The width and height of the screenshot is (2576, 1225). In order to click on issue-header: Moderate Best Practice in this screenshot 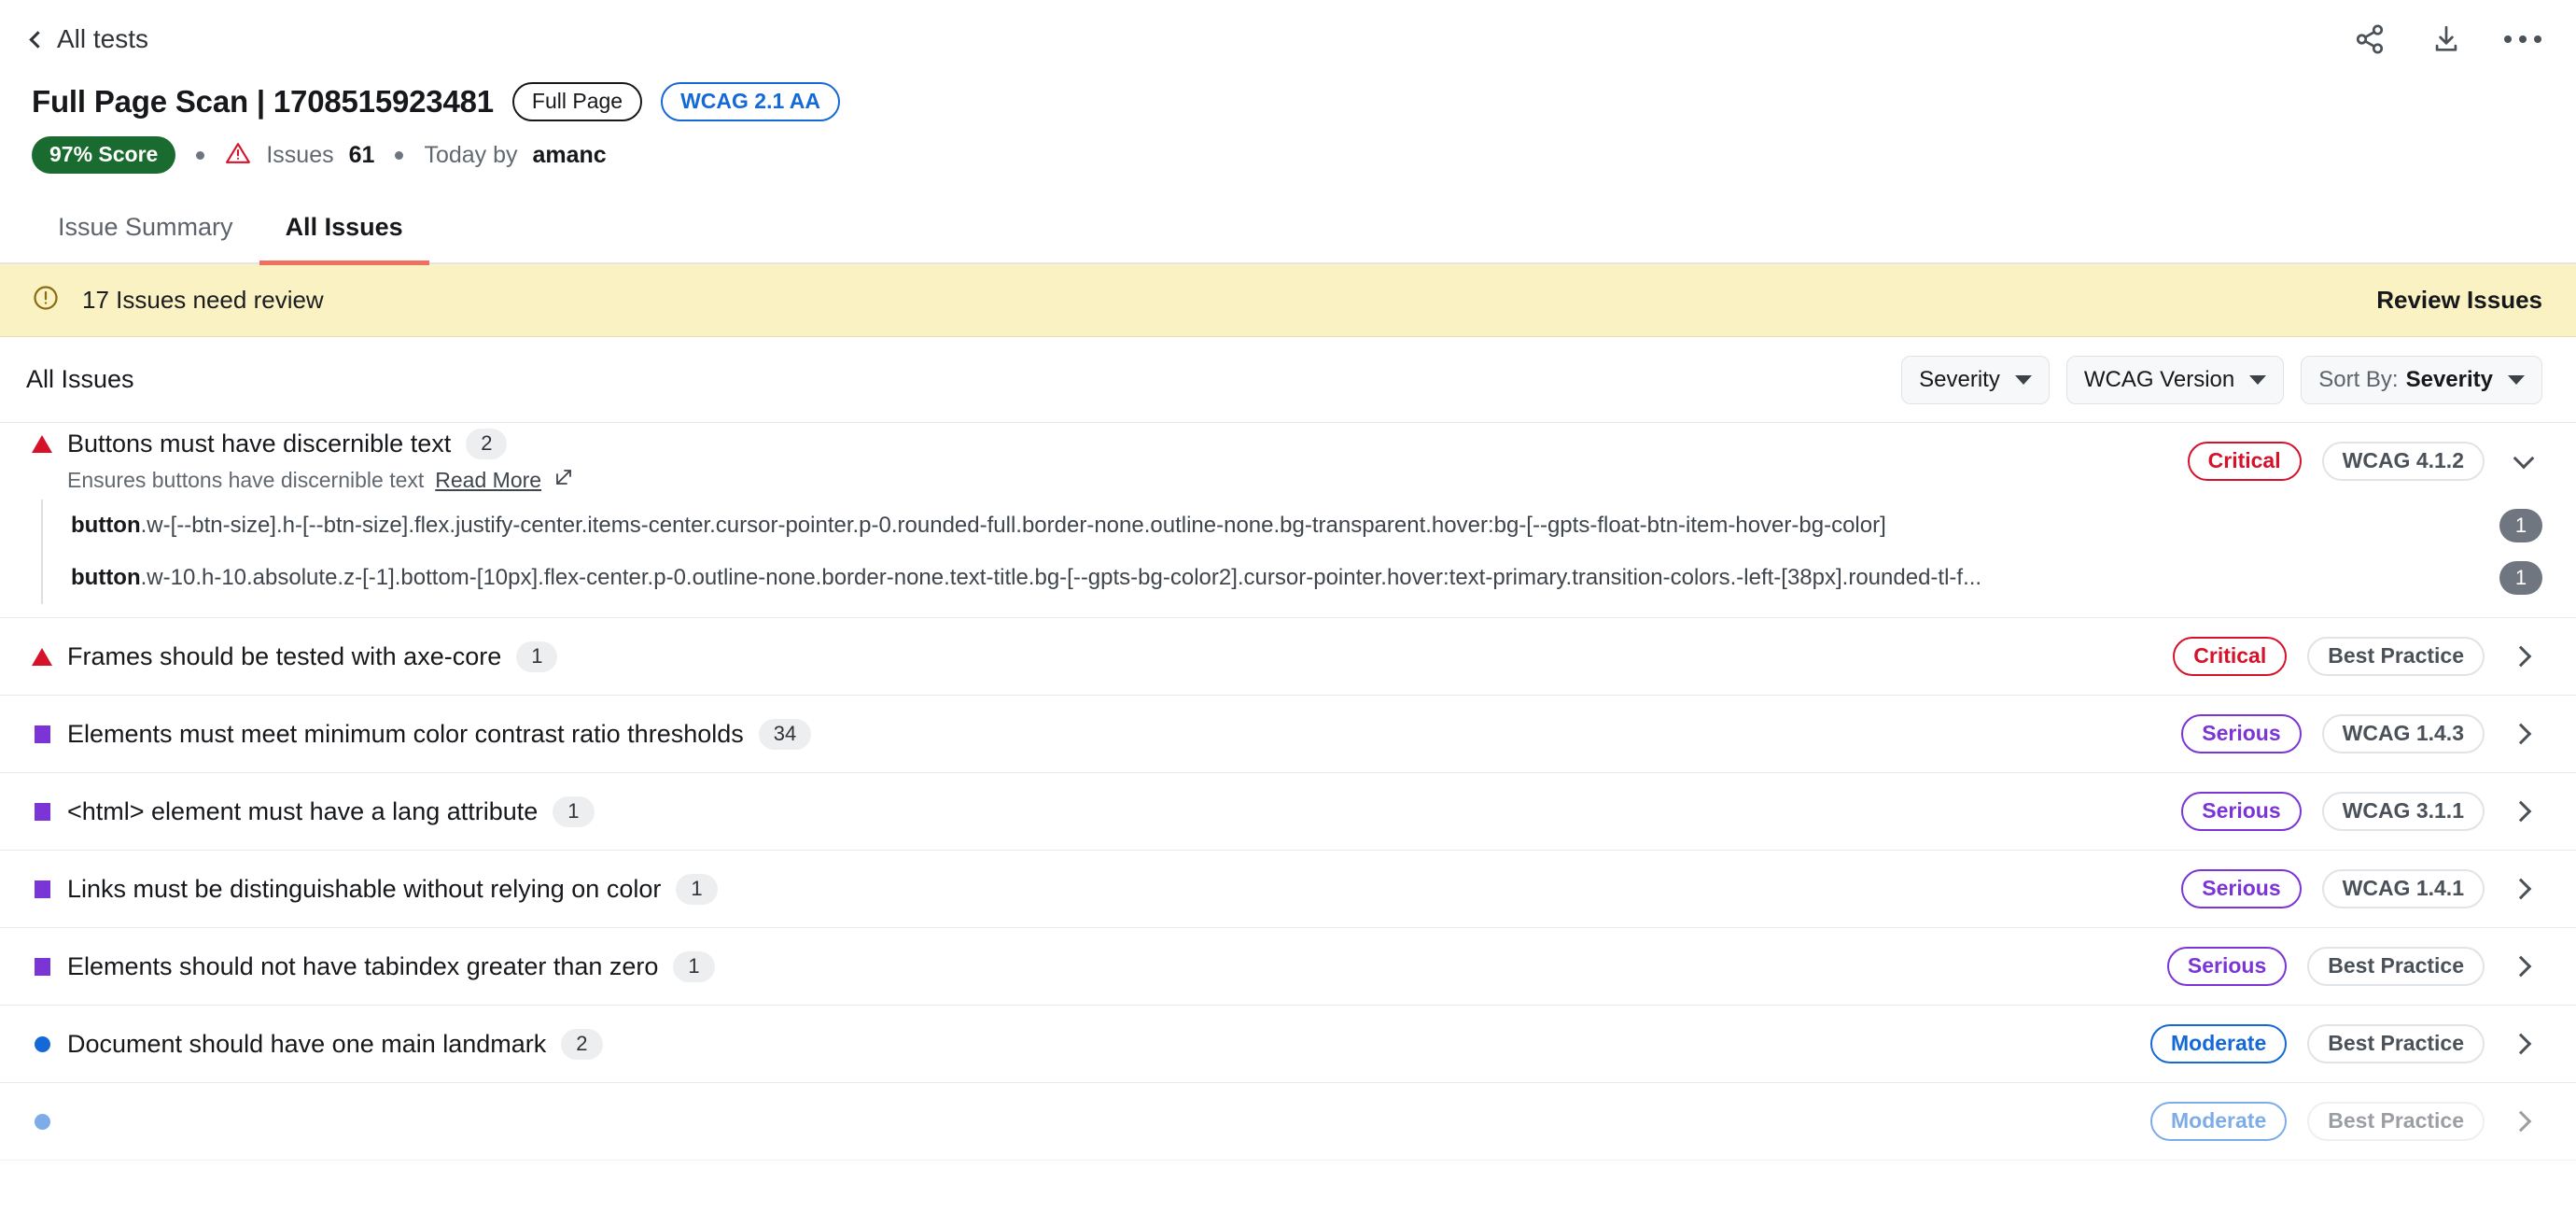, I will do `click(1287, 1121)`.